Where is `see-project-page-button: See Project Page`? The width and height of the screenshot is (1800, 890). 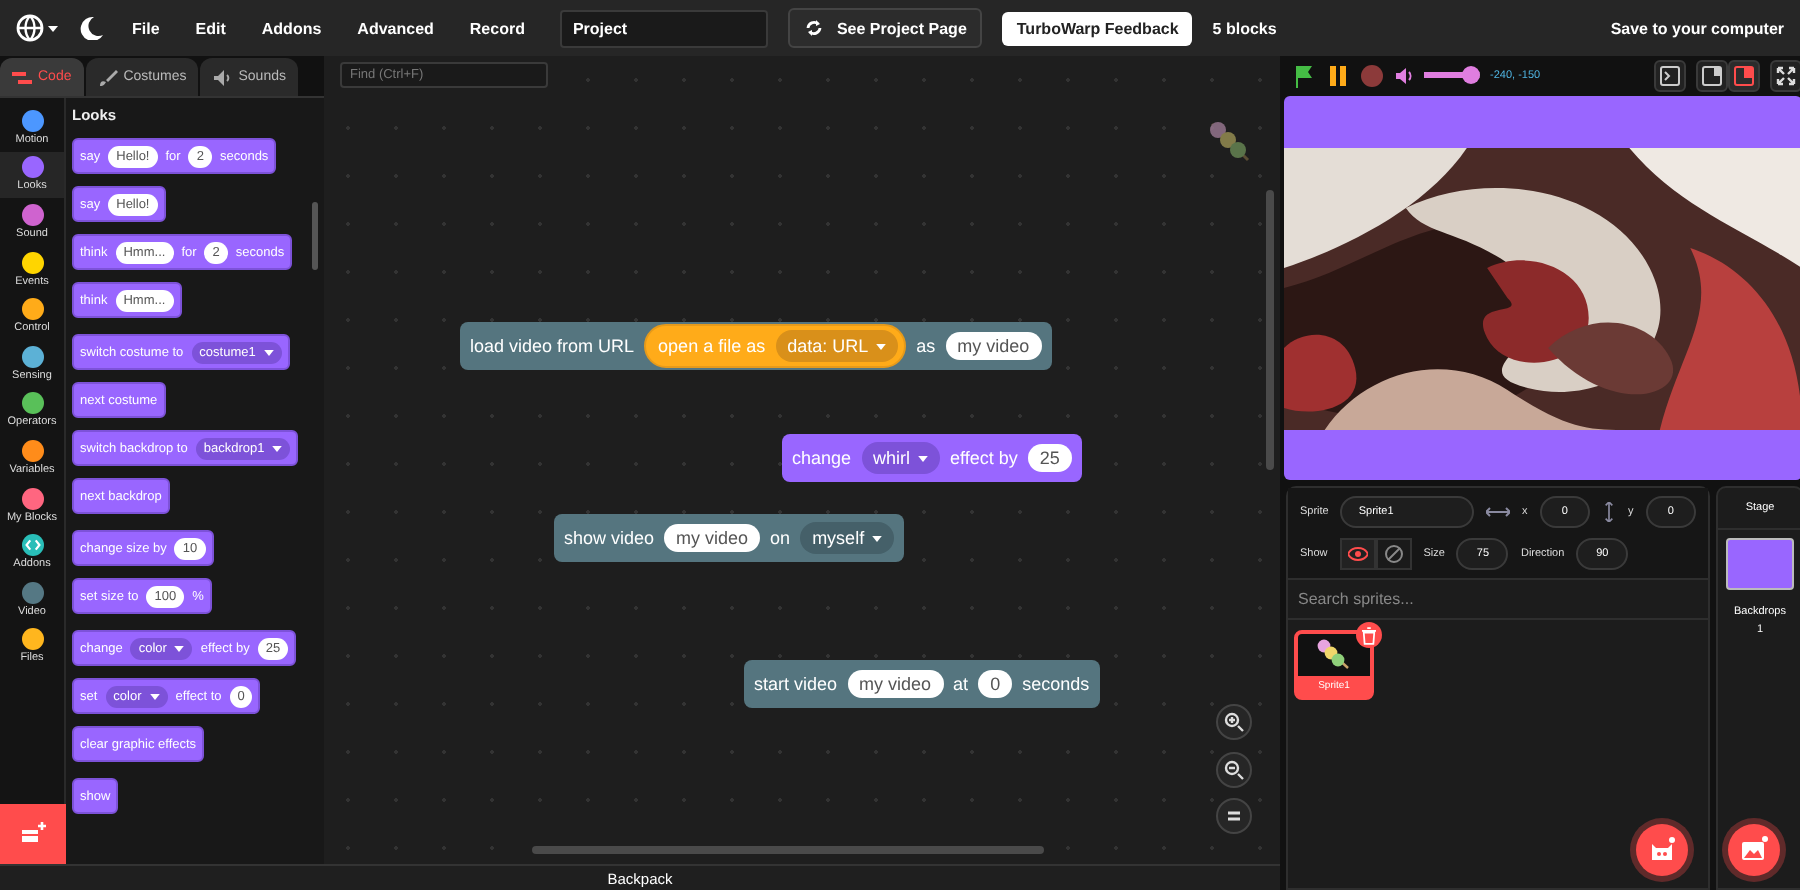 see-project-page-button: See Project Page is located at coordinates (885, 28).